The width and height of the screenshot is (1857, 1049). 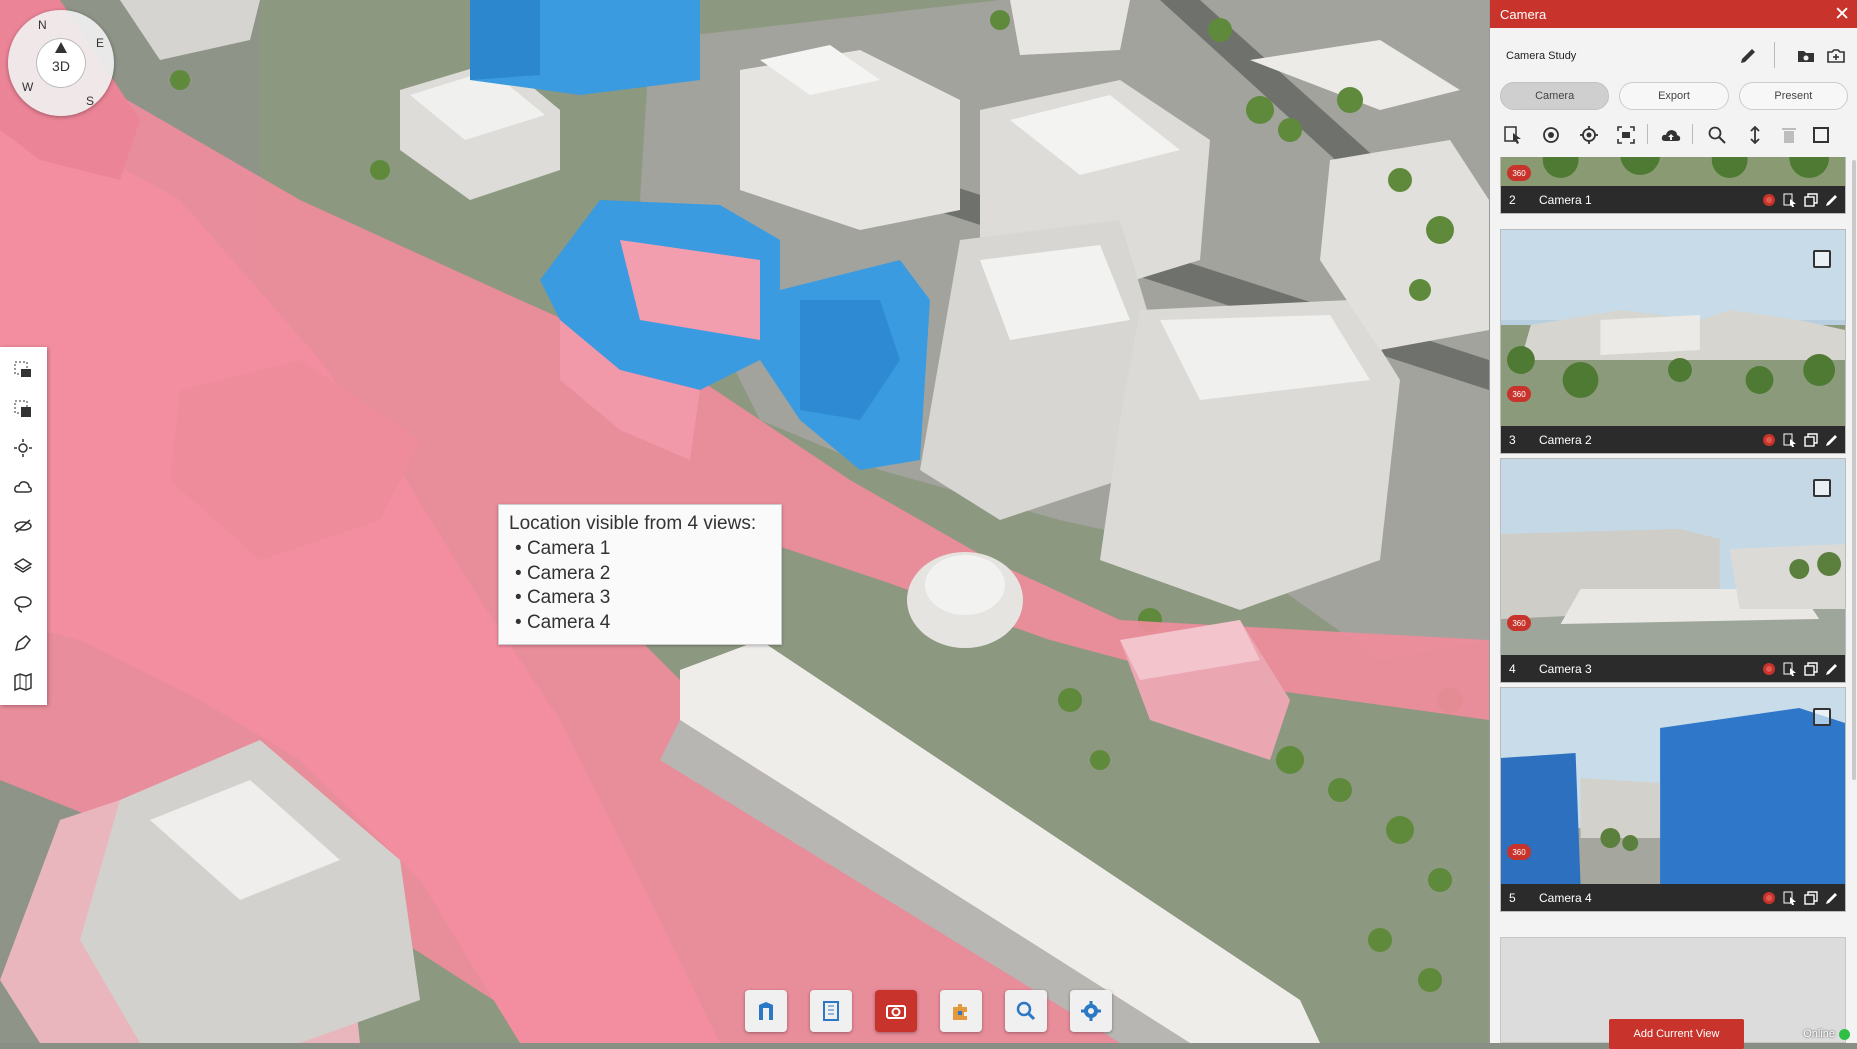 I want to click on view-mode-toggle: 3D, so click(x=61, y=63).